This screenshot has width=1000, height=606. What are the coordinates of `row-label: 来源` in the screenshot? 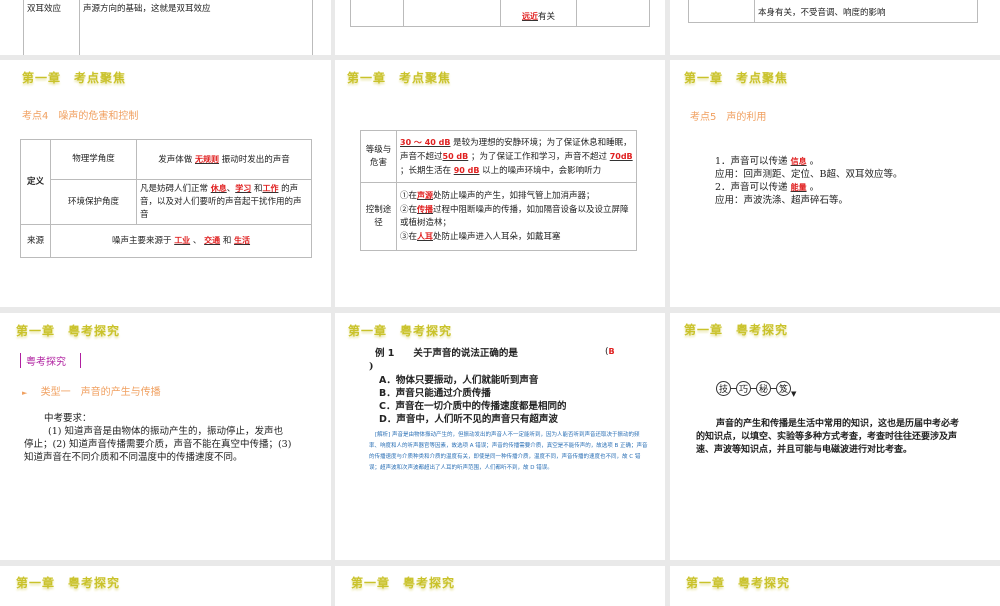 It's located at (35, 241).